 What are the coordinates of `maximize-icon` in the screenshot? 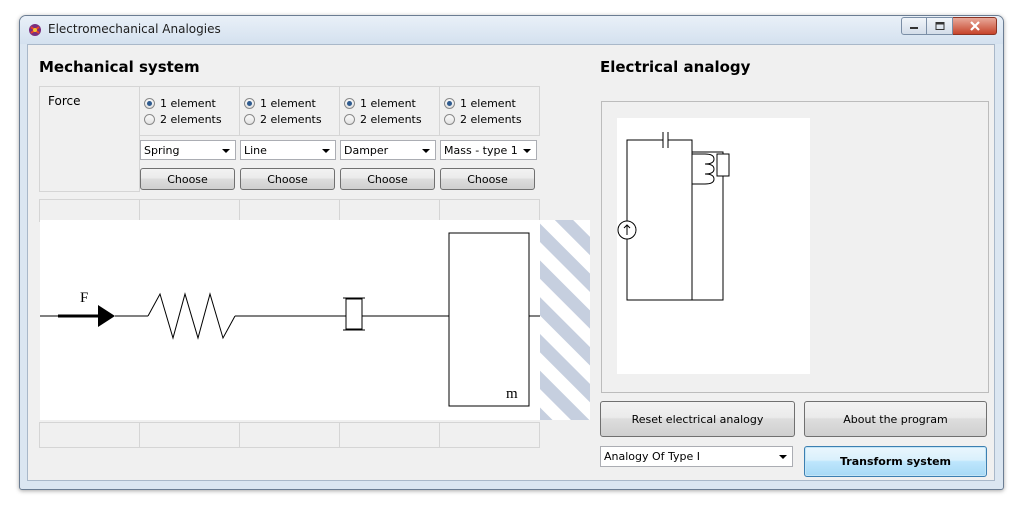 It's located at (939, 26).